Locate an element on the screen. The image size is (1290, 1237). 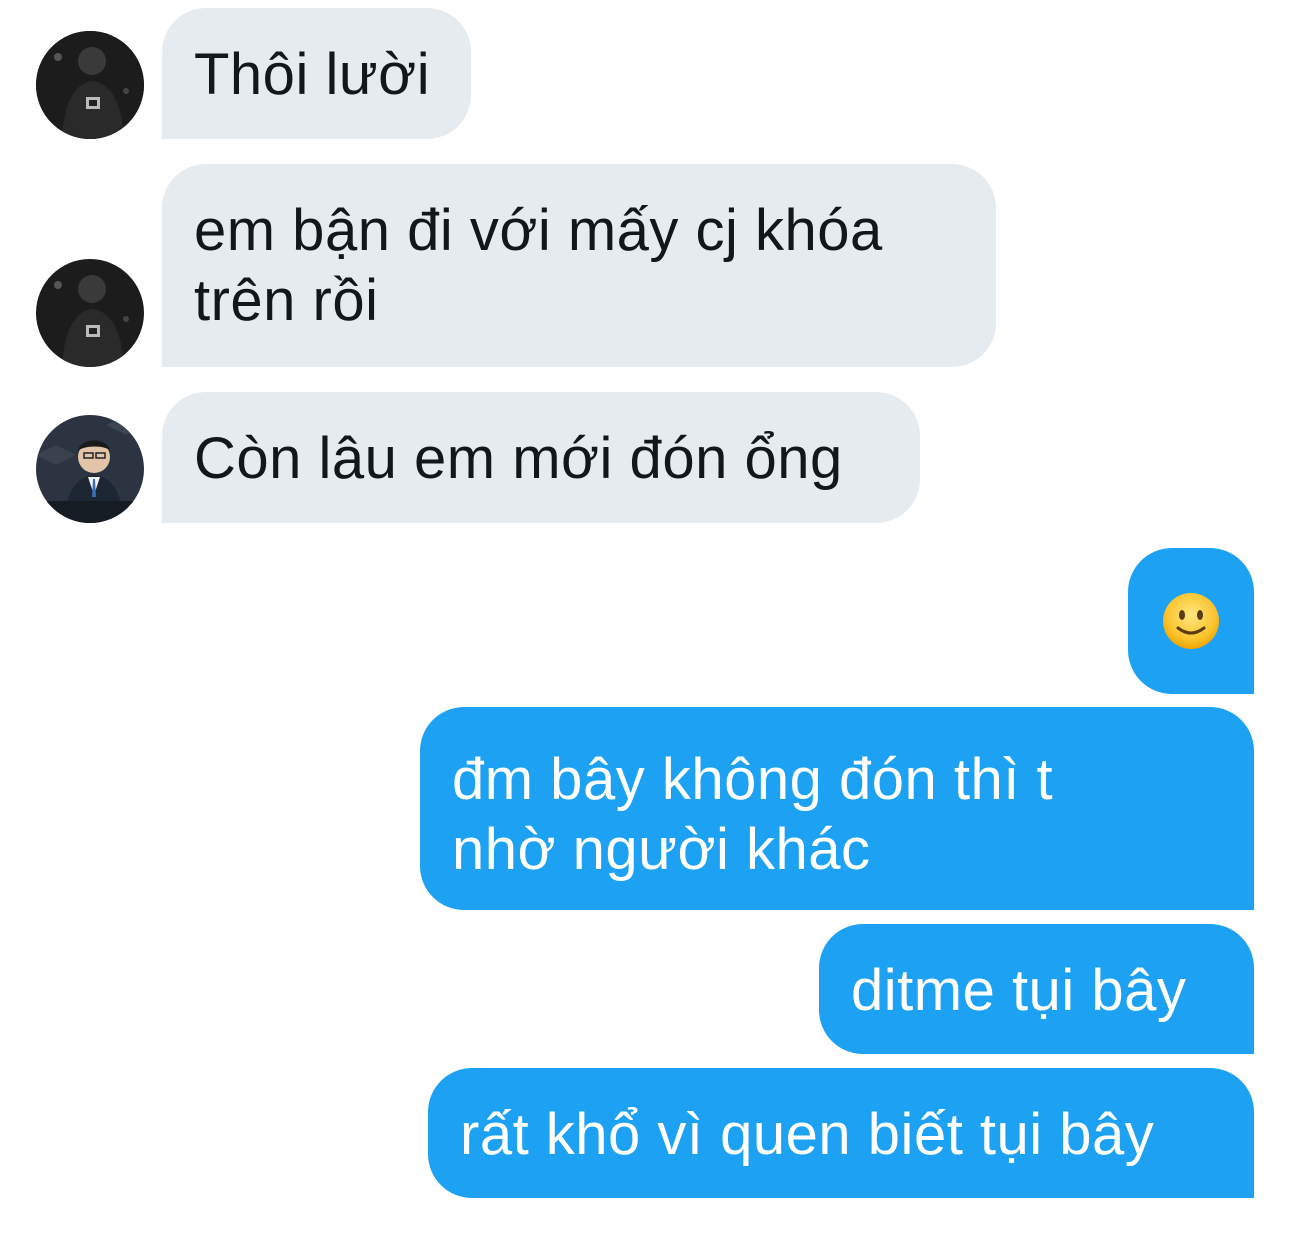
message-bubble-outgoing: đm bây không đón thì t nhờ người khác is located at coordinates (837, 808).